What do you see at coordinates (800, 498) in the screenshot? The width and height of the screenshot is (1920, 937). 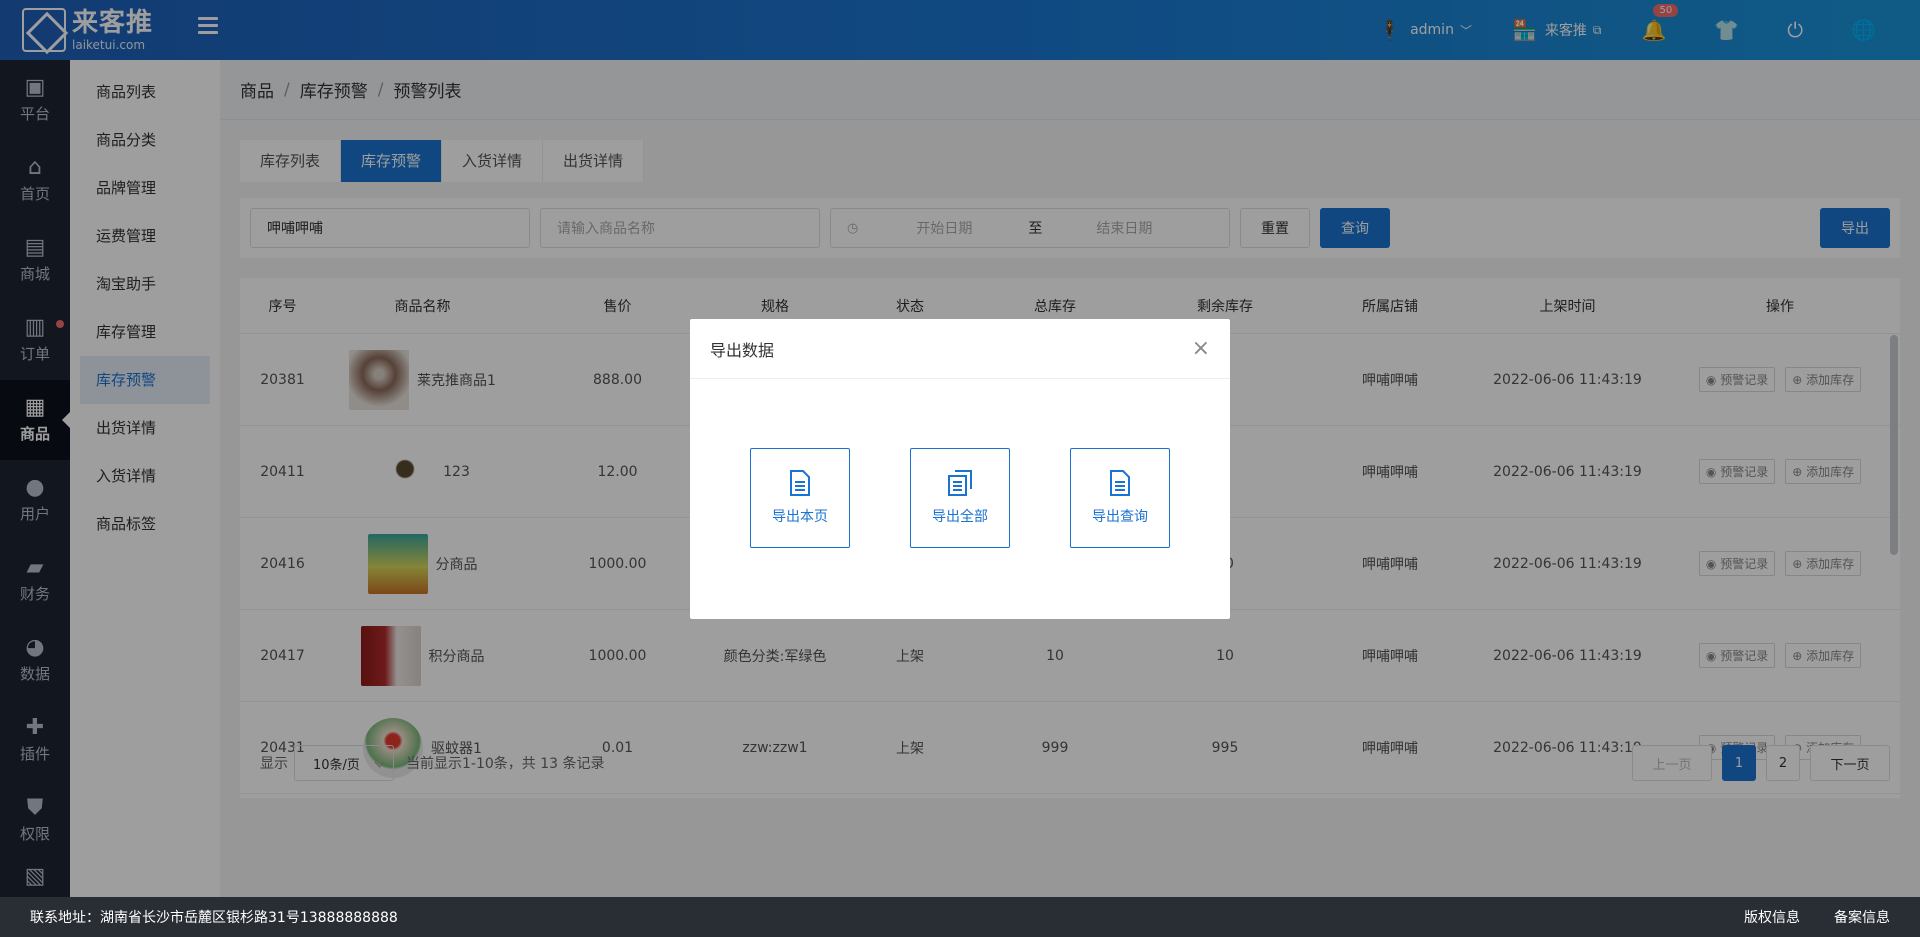 I see `export-current-page-button: 导出本页` at bounding box center [800, 498].